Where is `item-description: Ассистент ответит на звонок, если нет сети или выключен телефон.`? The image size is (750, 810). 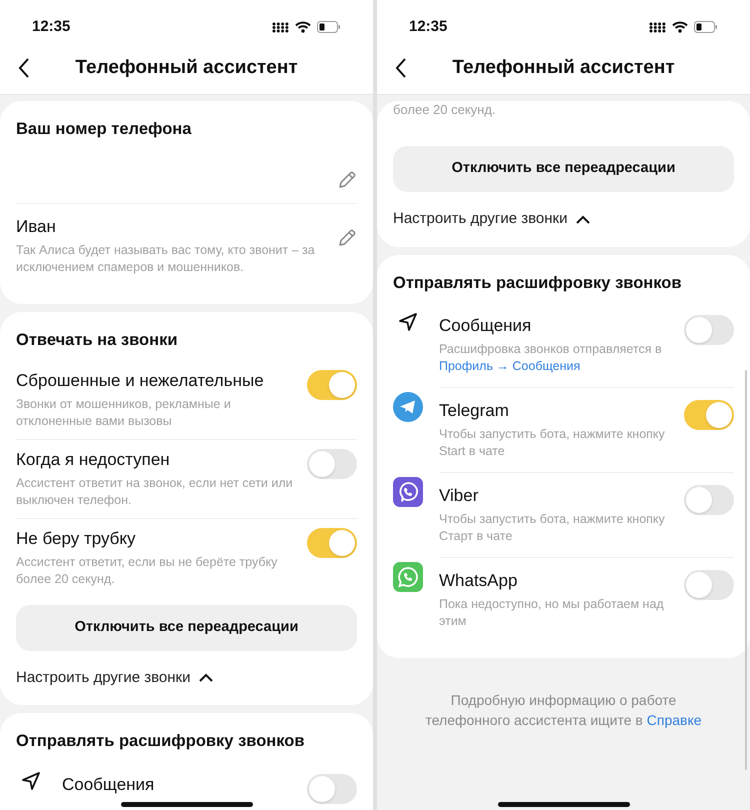
item-description: Ассистент ответит на звонок, если нет сети или выключен телефон. is located at coordinates (155, 491).